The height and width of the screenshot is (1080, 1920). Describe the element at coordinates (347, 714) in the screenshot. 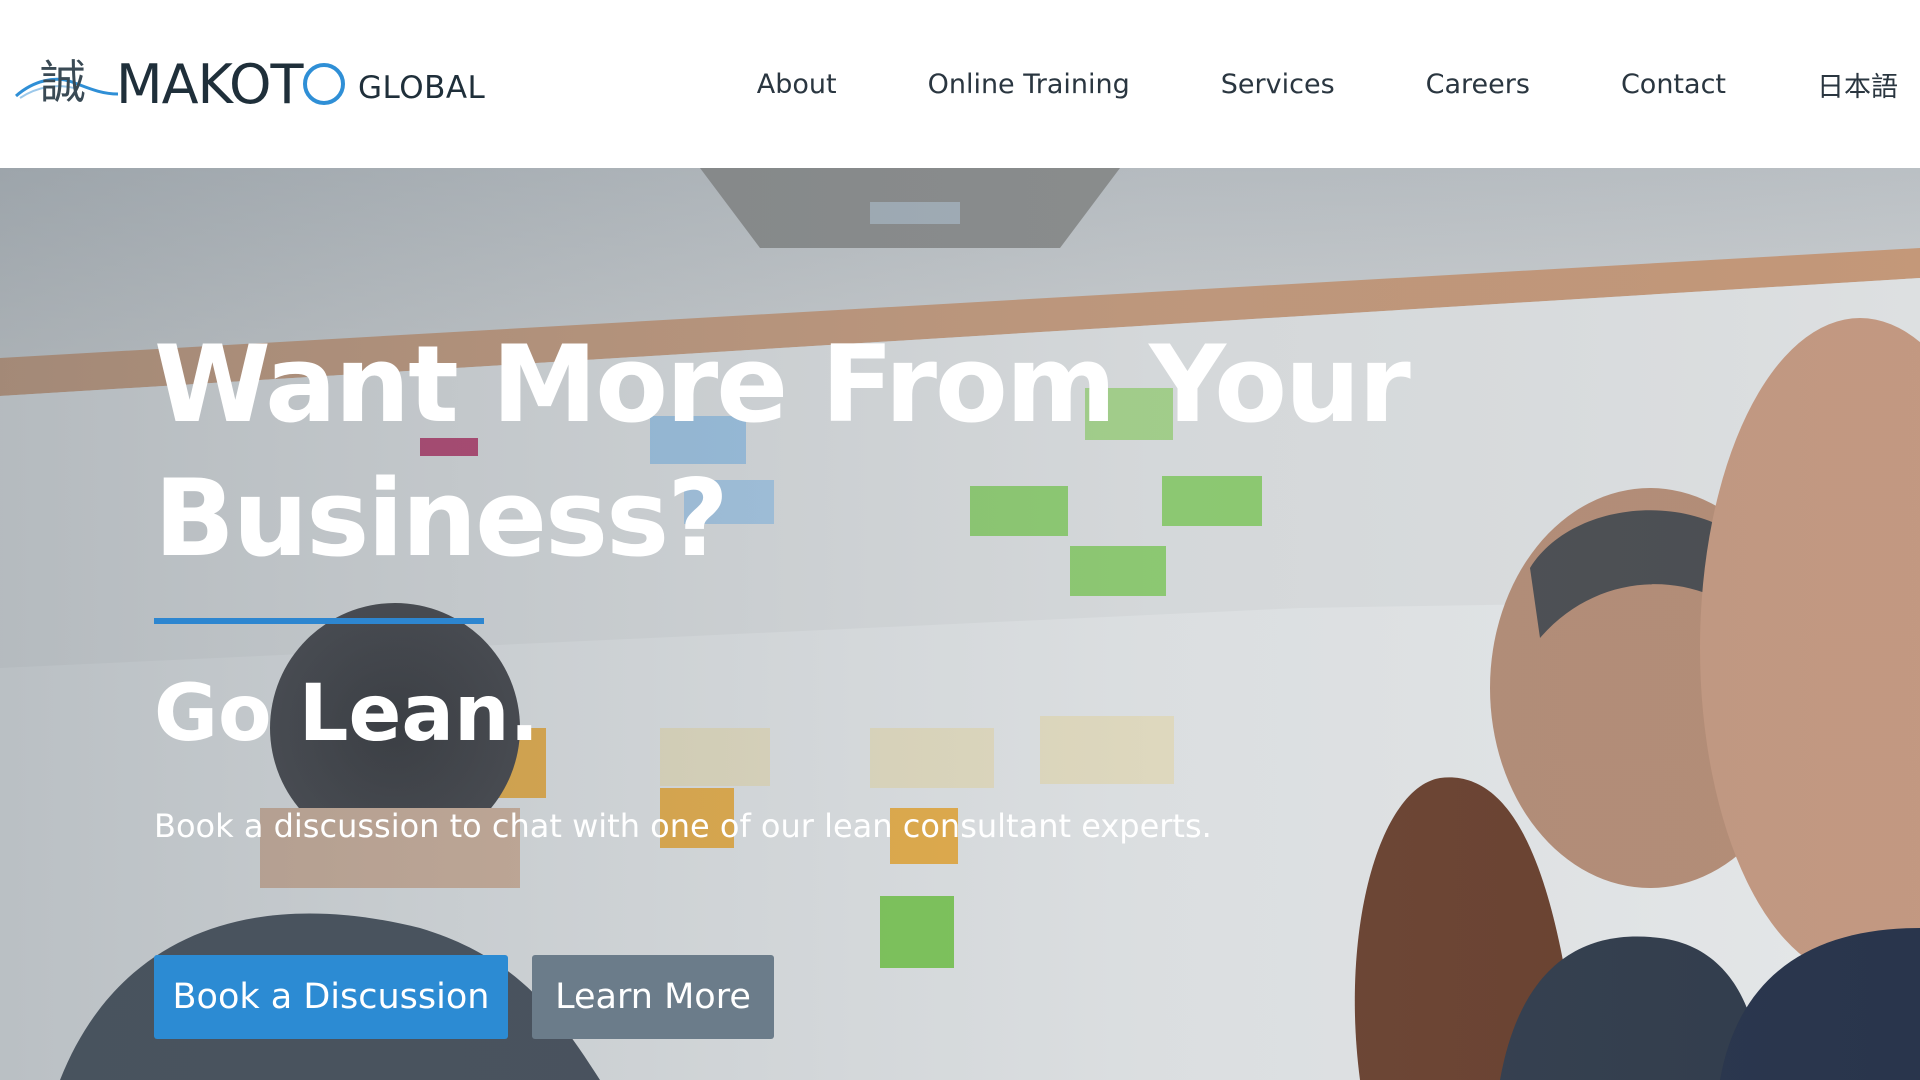

I see `hero-subheading: Go Lean.` at that location.